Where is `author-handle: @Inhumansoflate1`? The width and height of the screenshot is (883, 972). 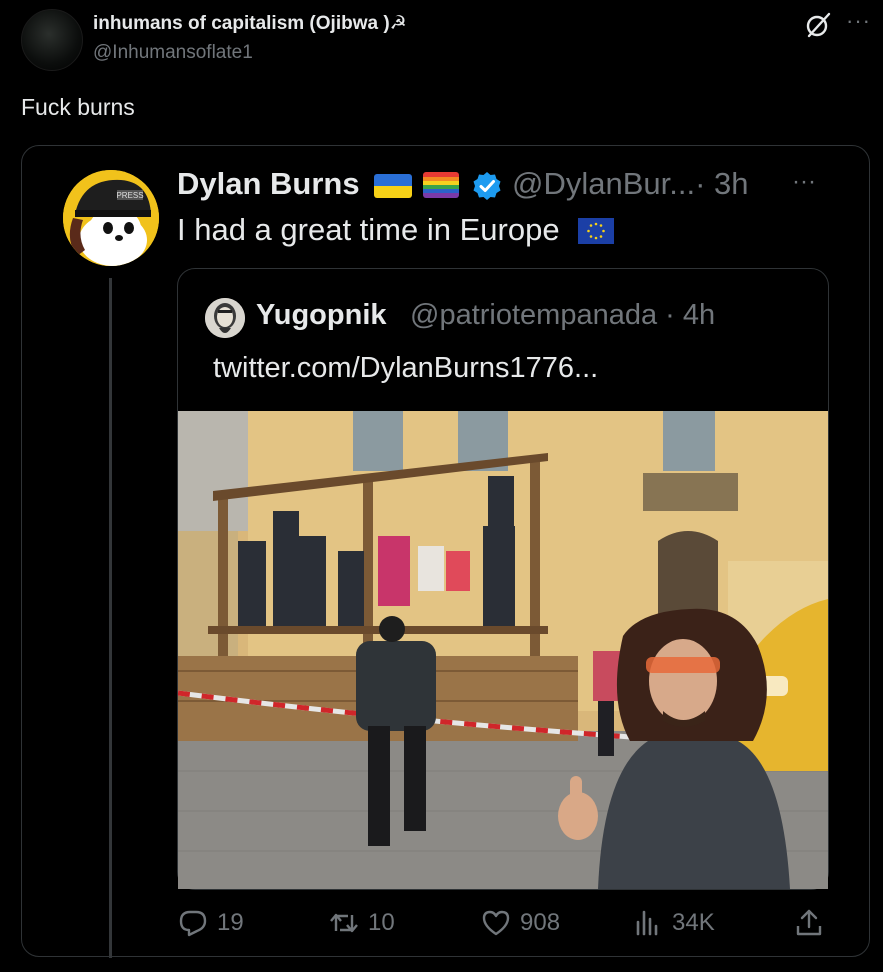
author-handle: @Inhumansoflate1 is located at coordinates (173, 53).